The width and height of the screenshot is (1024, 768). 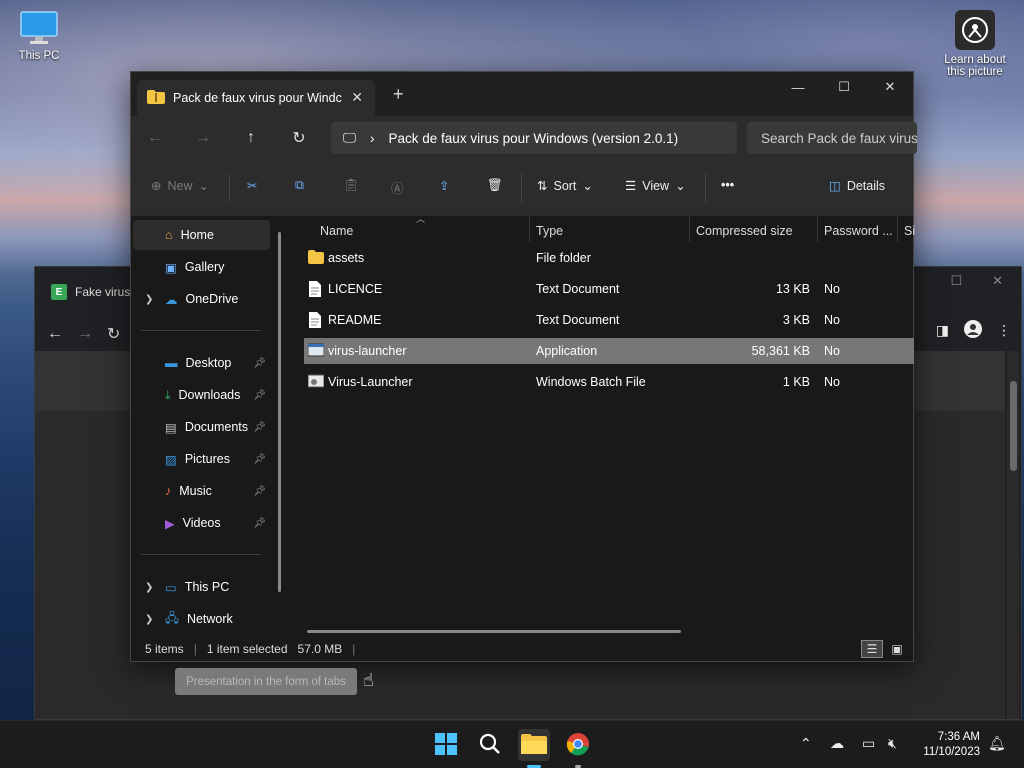 I want to click on taskbar-file-explorer, so click(x=534, y=748).